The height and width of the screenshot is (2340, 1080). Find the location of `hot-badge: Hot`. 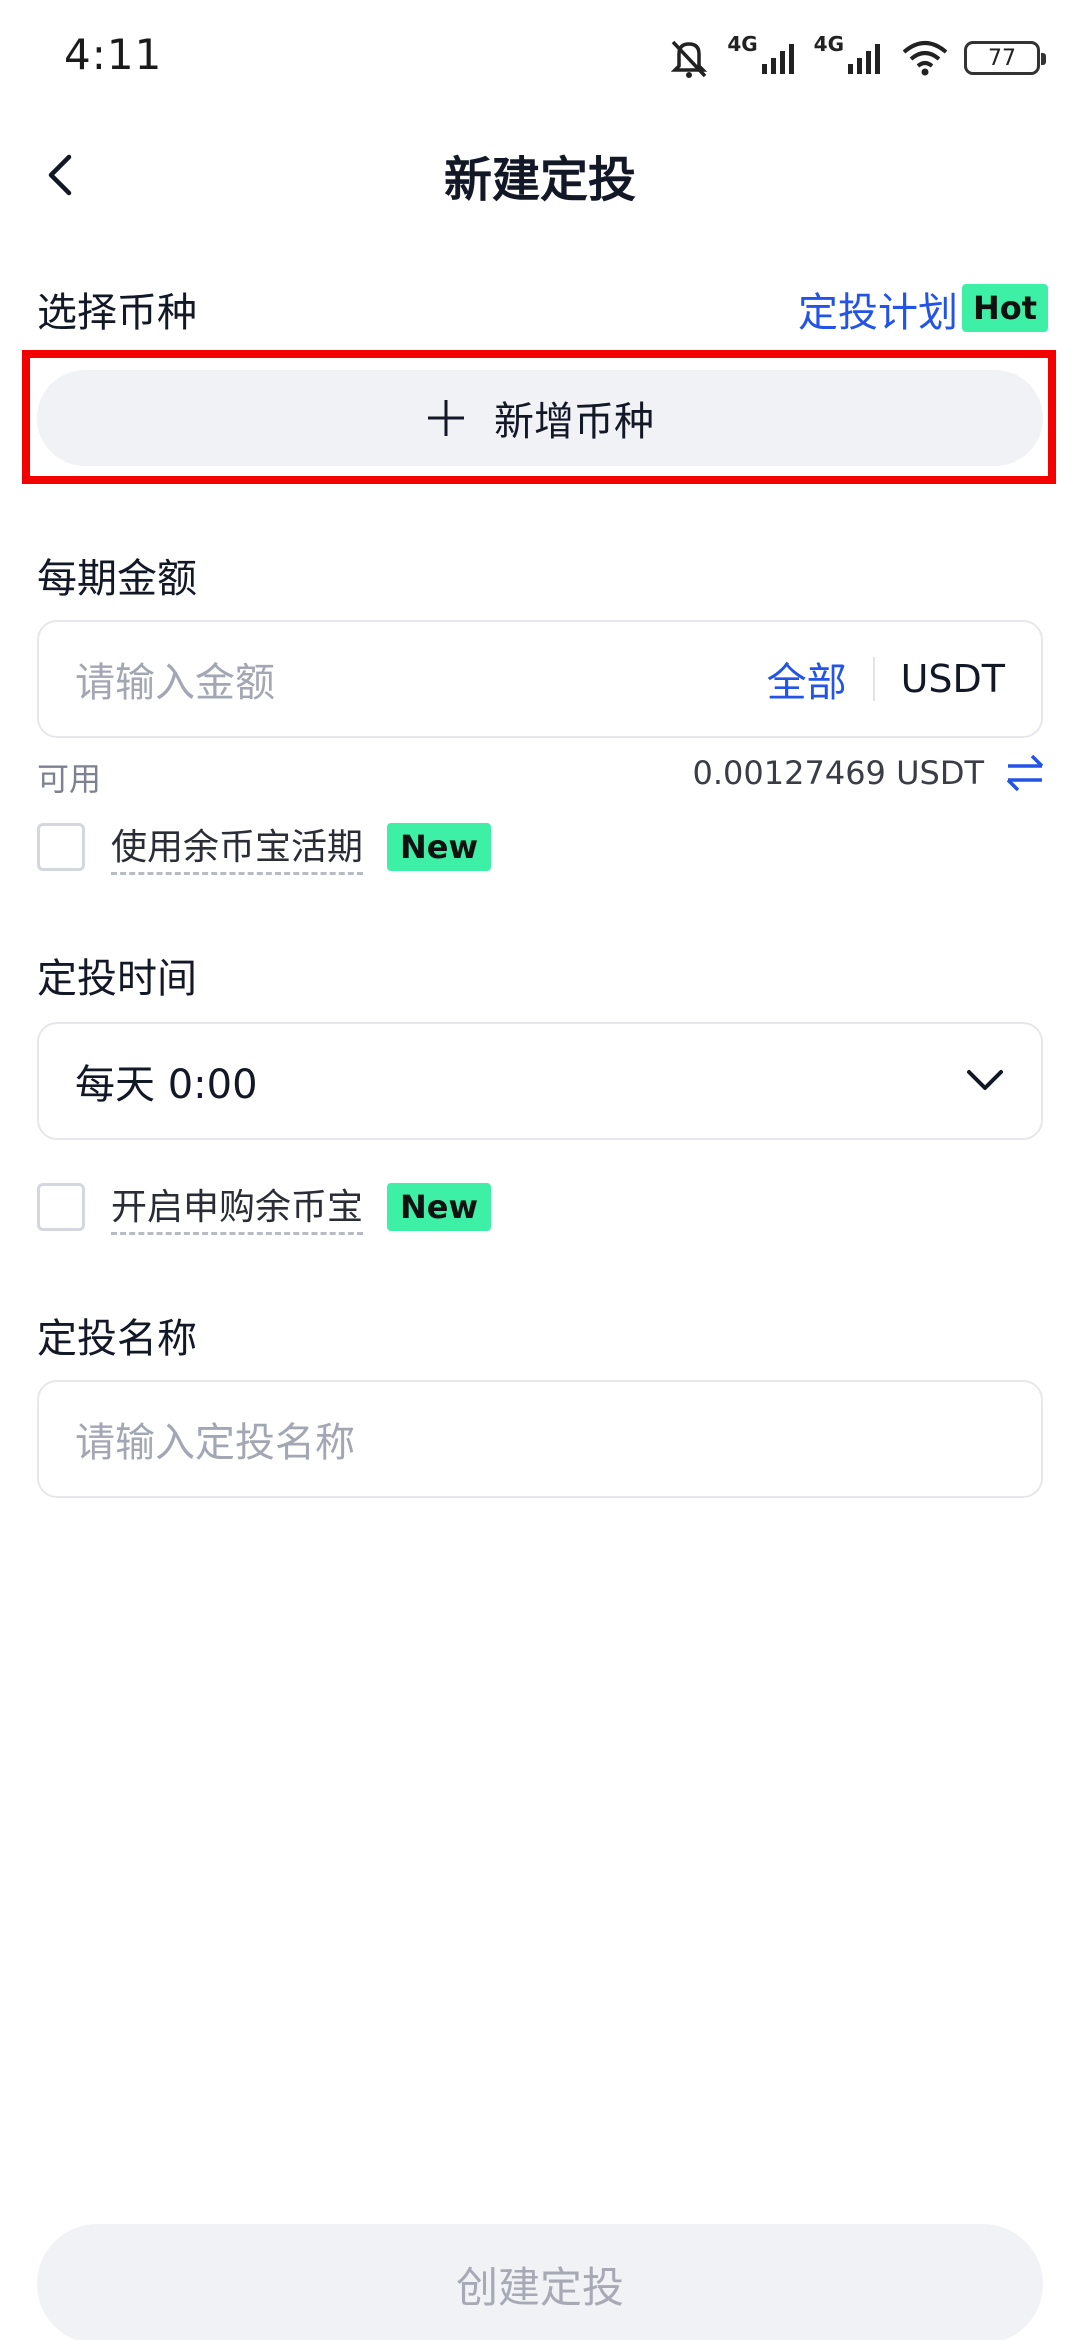

hot-badge: Hot is located at coordinates (1005, 308).